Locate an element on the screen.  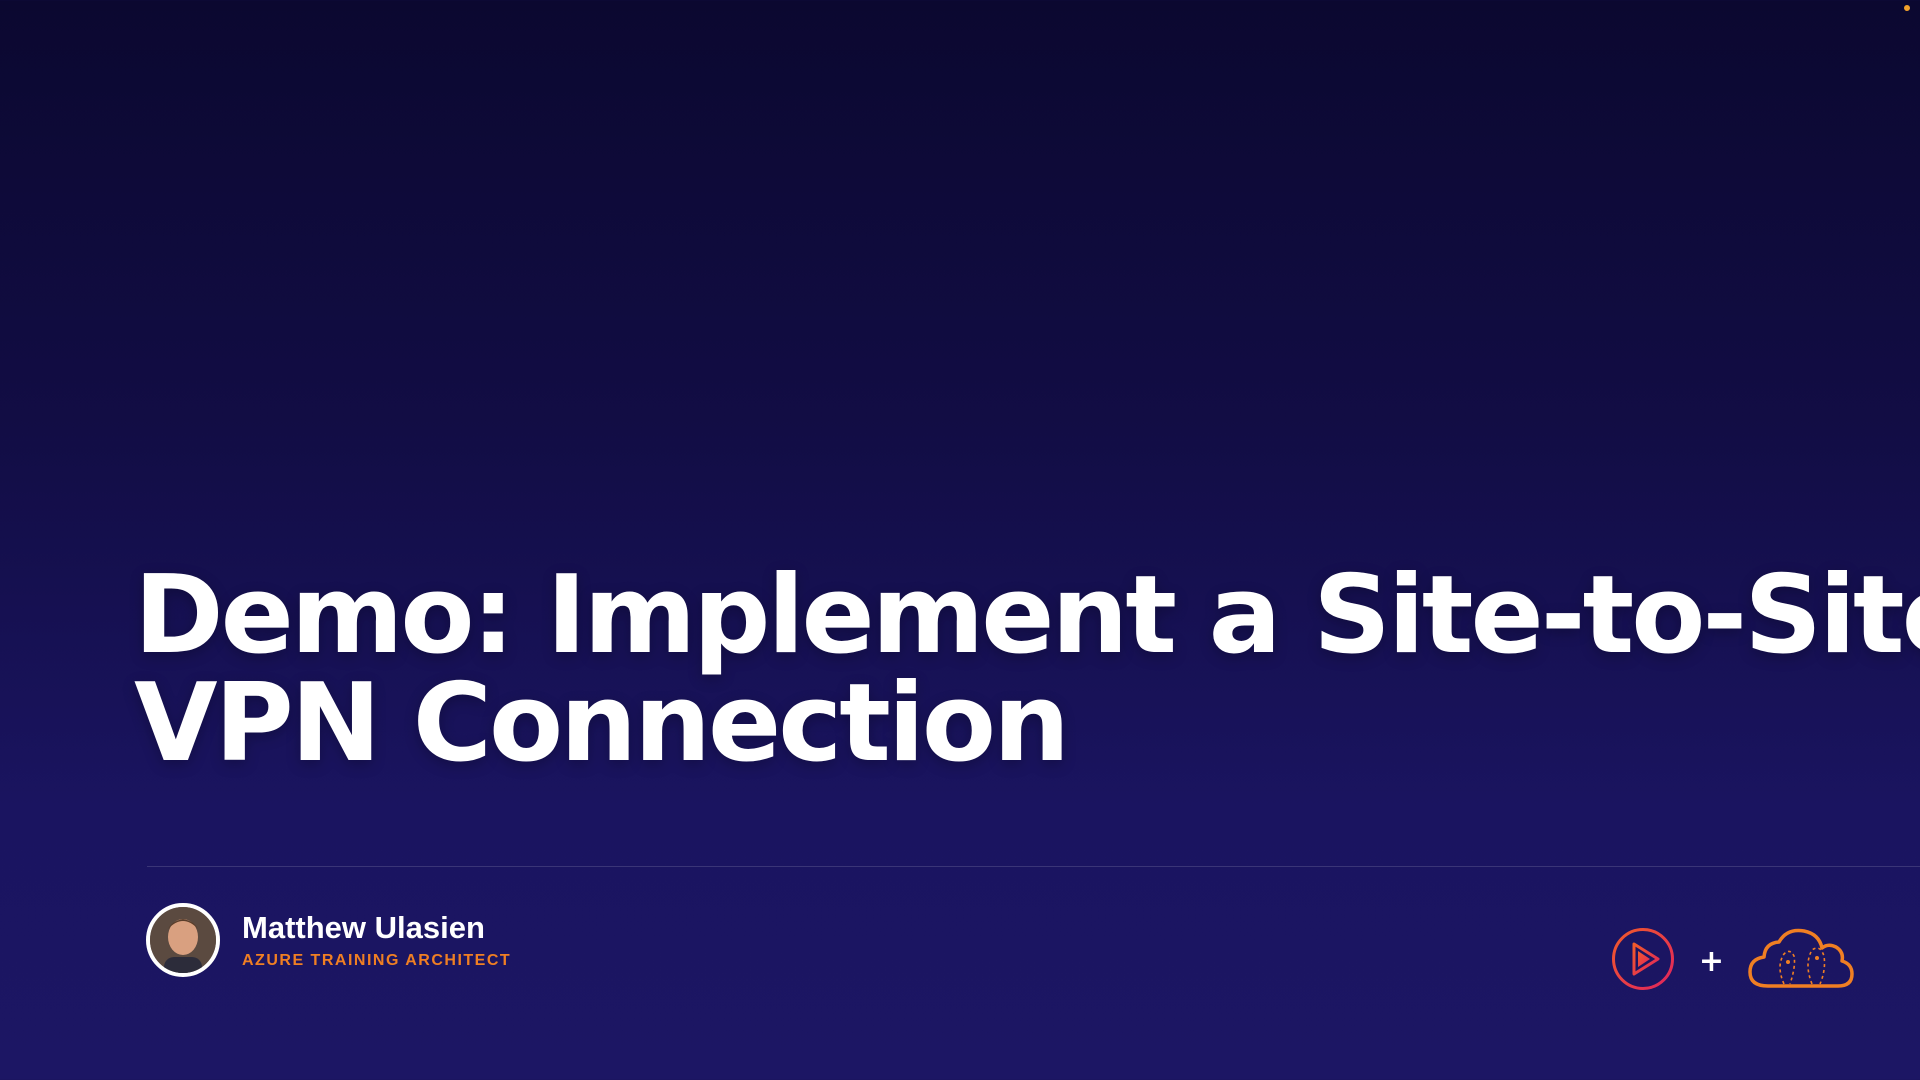
status-indicator-dot is located at coordinates (1907, 8).